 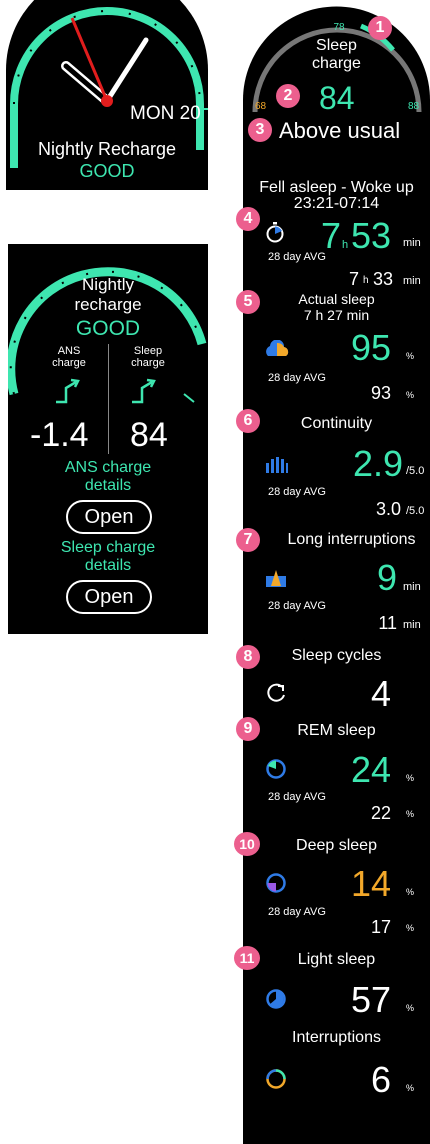 I want to click on sleep-charge-title-2: charge, so click(x=336, y=63).